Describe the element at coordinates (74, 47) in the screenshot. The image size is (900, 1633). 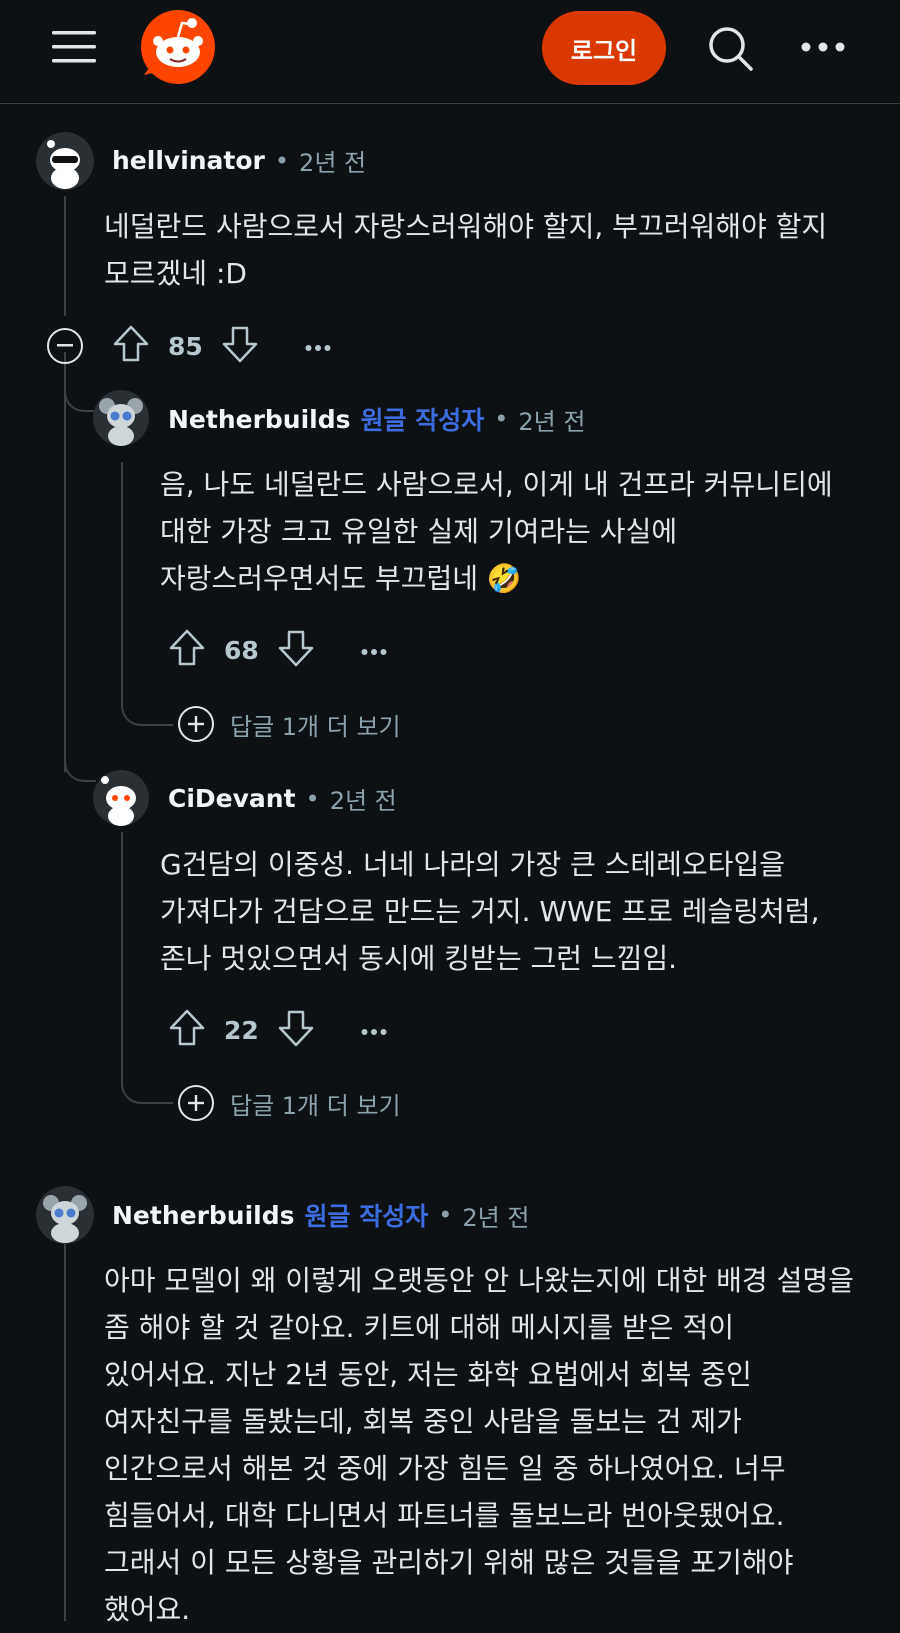
I see `hamburger-icon` at that location.